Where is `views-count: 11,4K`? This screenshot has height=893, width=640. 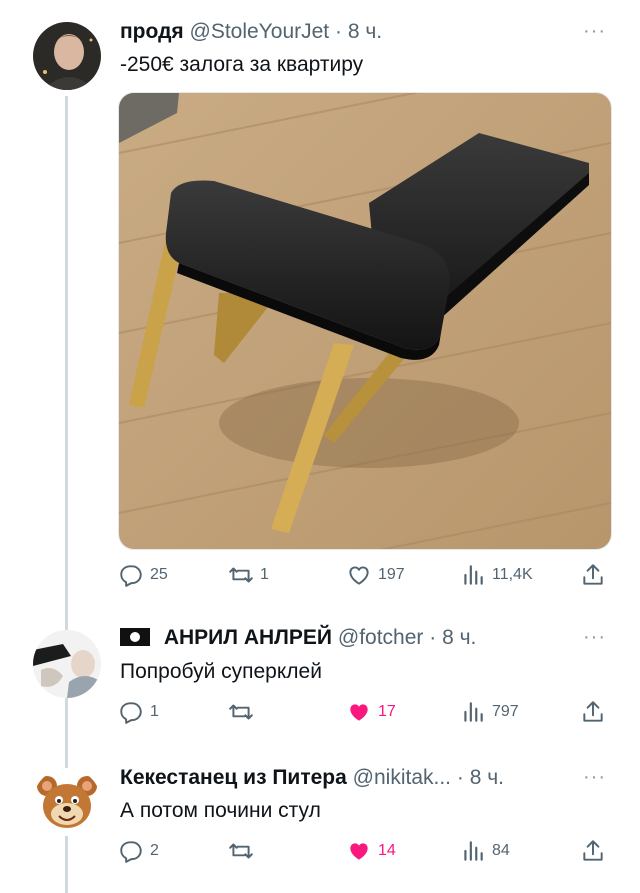
views-count: 11,4K is located at coordinates (512, 574).